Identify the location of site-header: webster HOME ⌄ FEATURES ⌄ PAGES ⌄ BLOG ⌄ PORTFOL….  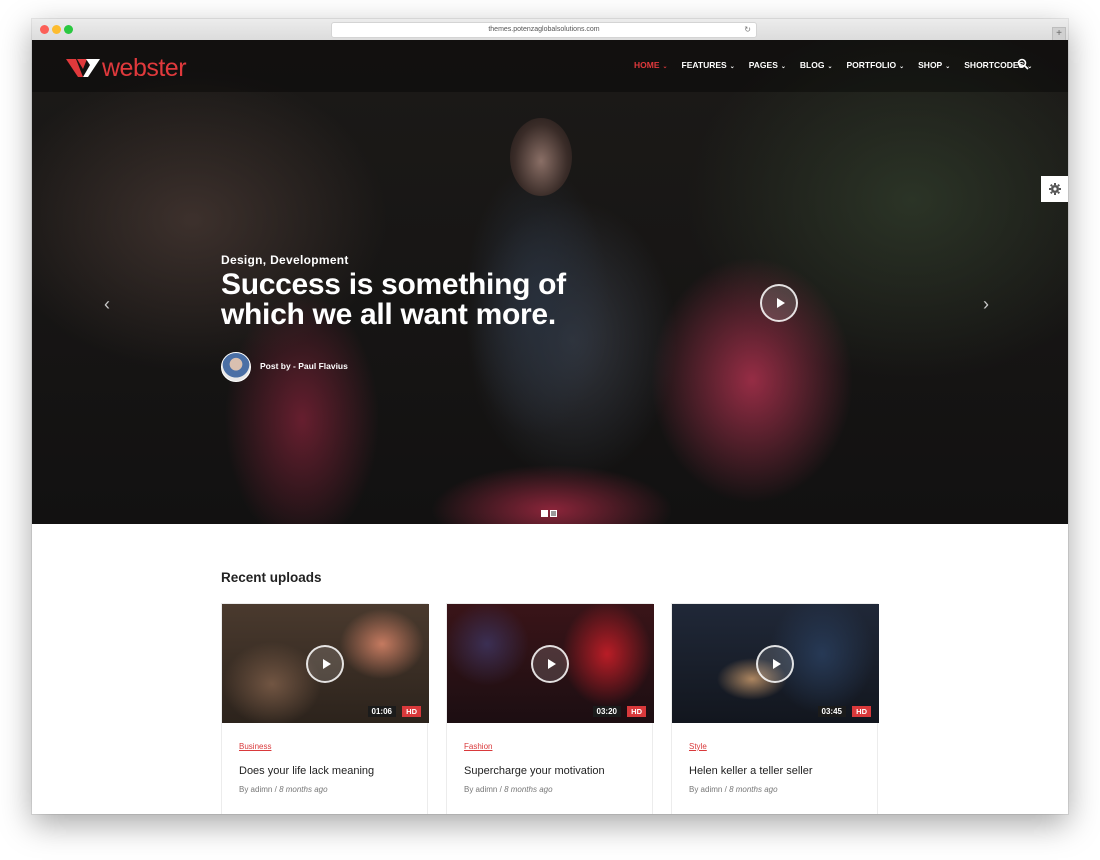
(550, 66).